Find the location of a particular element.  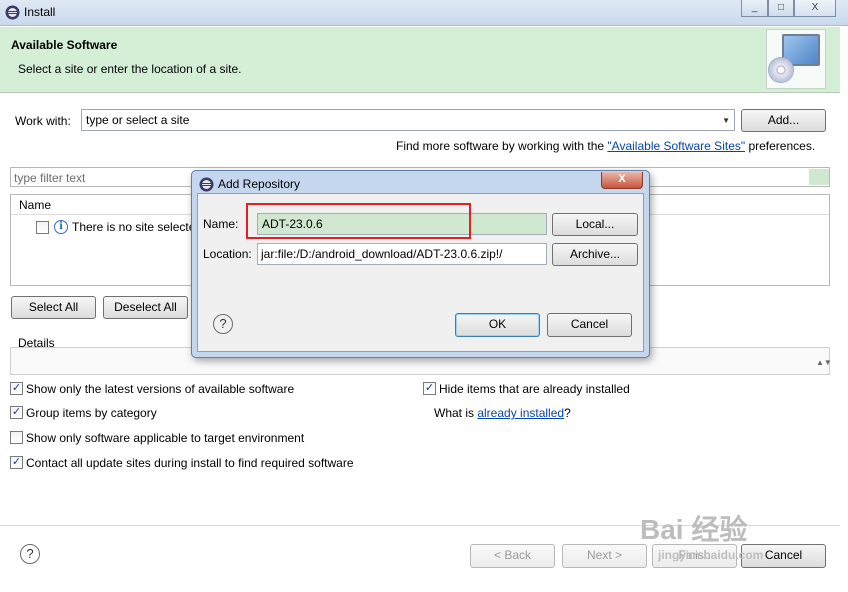

applicable-checkbox is located at coordinates (16, 437).